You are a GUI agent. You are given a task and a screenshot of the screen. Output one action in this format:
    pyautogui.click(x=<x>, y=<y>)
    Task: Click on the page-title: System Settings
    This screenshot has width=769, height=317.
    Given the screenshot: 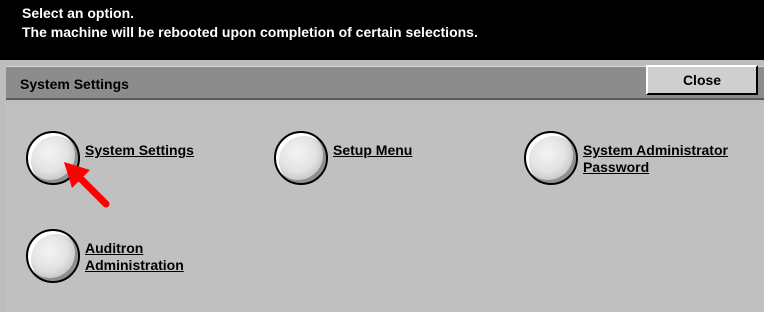 What is the action you would take?
    pyautogui.click(x=74, y=84)
    